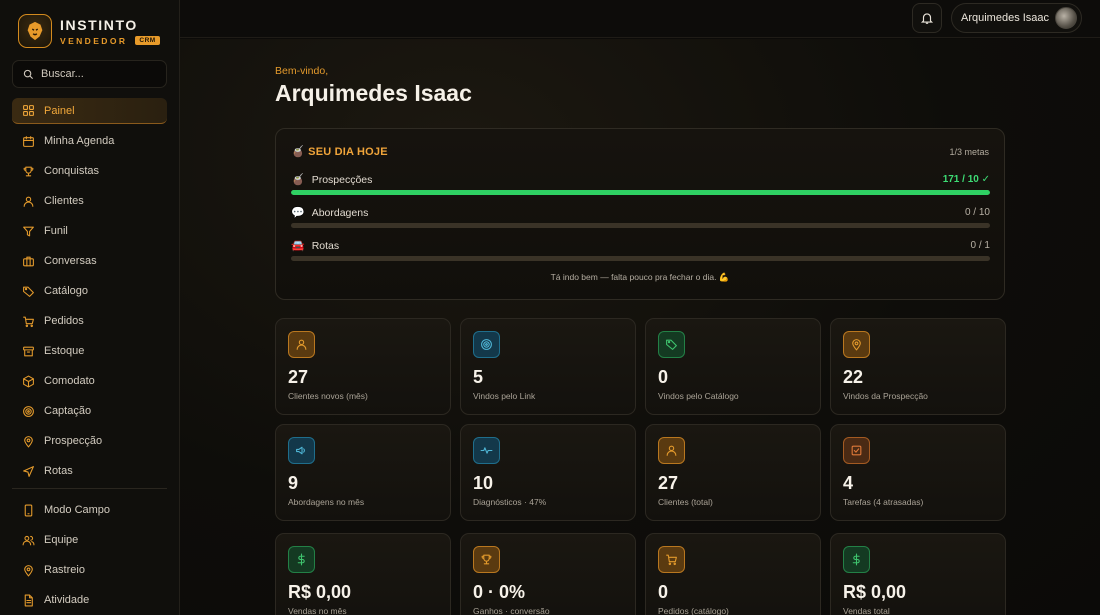 Image resolution: width=1100 pixels, height=615 pixels. Describe the element at coordinates (64, 570) in the screenshot. I see `sidebar-item-label: Rastreio` at that location.